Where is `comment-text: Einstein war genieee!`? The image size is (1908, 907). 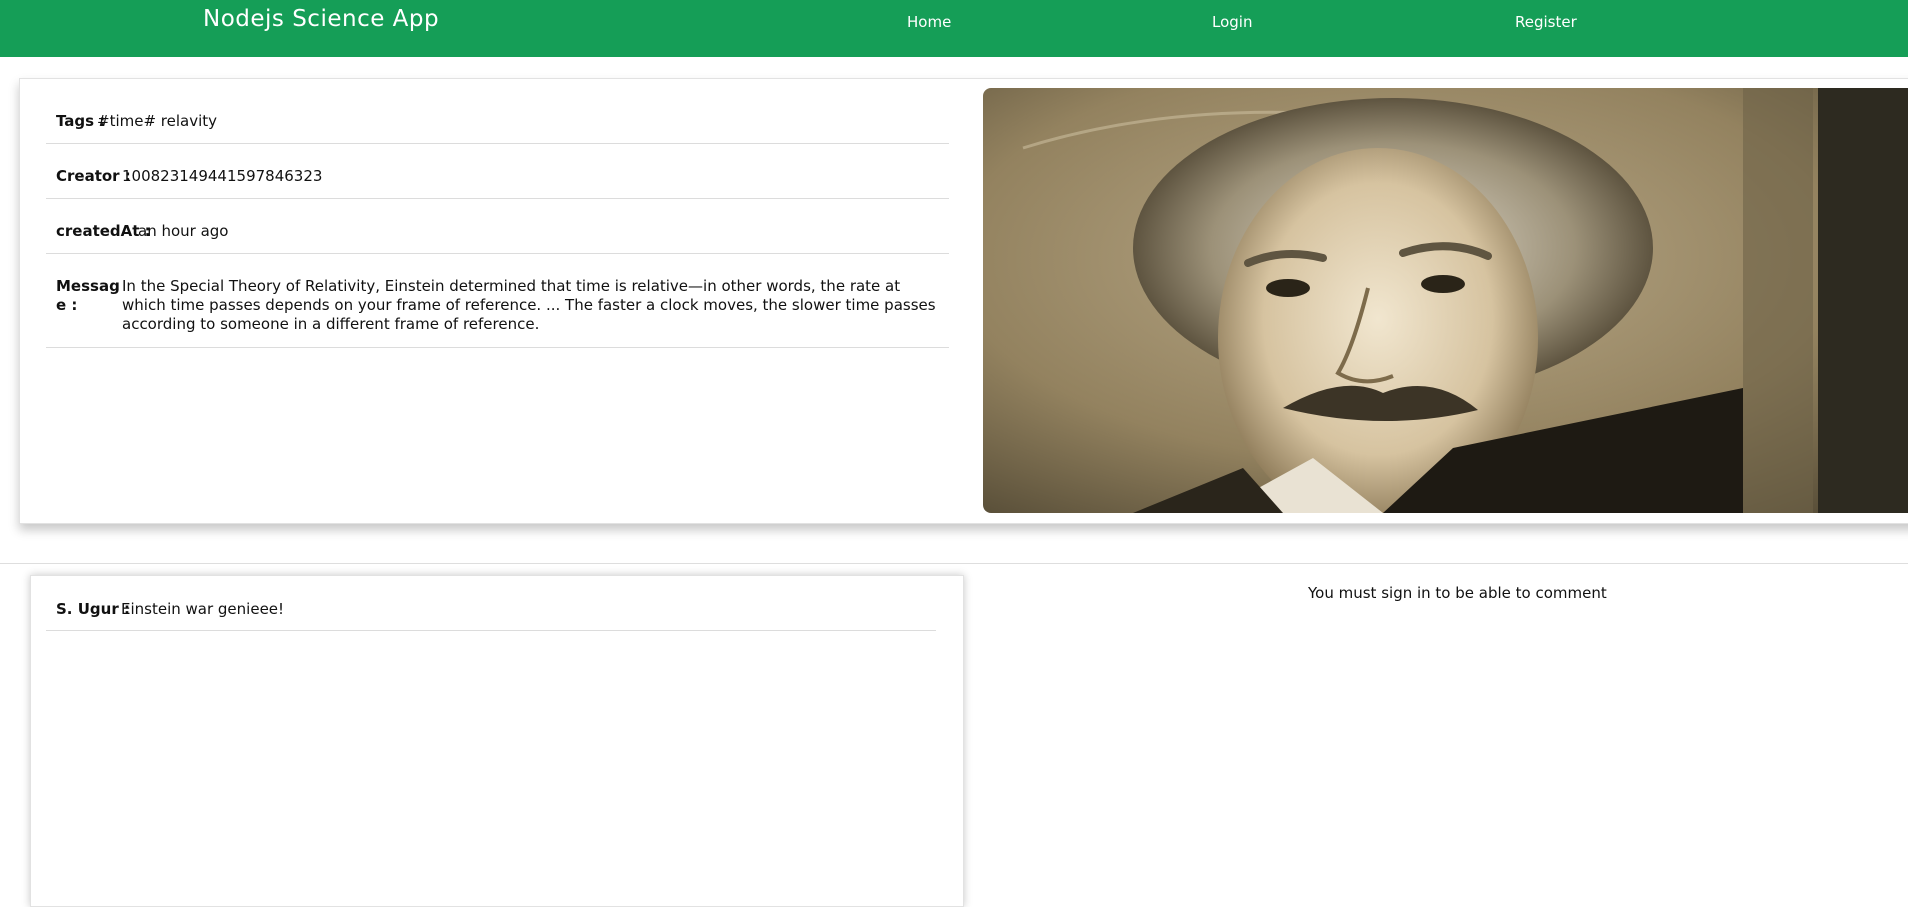
comment-text: Einstein war genieee! is located at coordinates (203, 609).